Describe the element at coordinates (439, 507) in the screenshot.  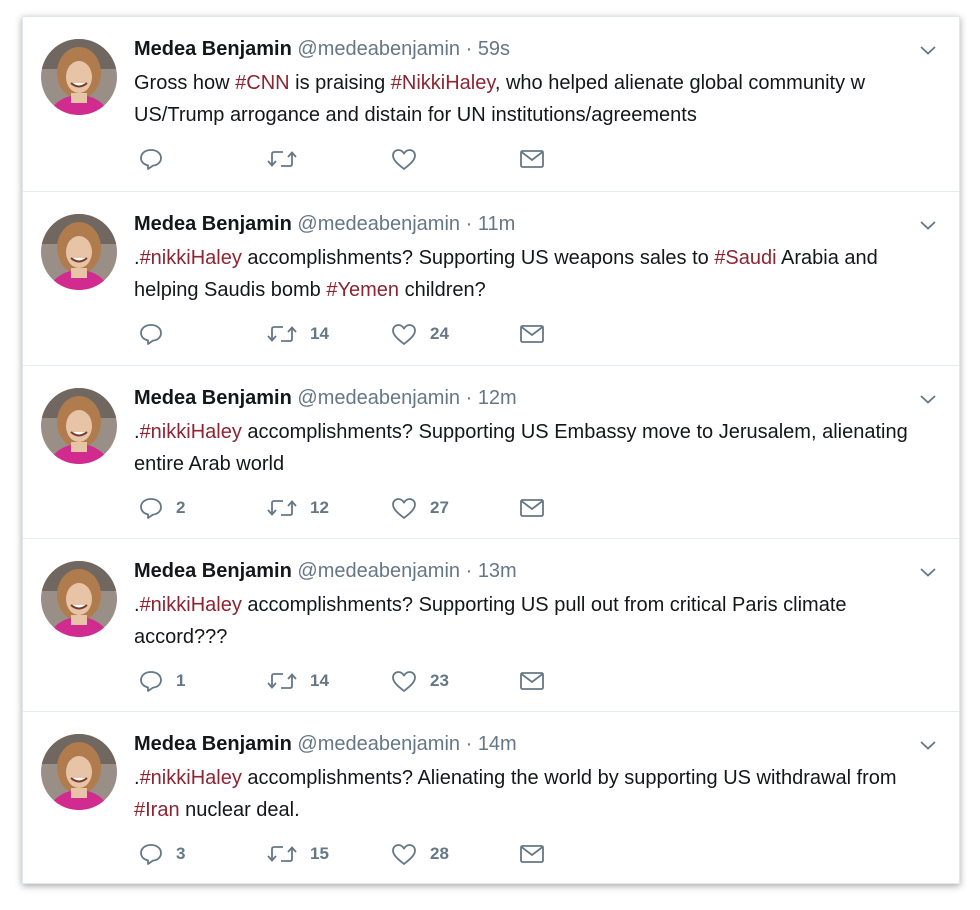
I see `likes-count: 27` at that location.